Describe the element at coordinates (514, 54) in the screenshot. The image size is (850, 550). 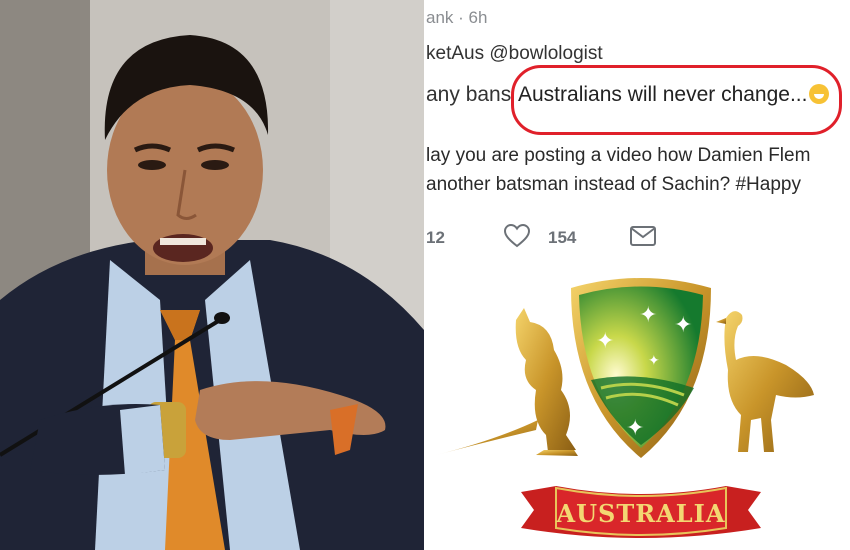
I see `tweet-handle: ketAus @bowlologist` at that location.